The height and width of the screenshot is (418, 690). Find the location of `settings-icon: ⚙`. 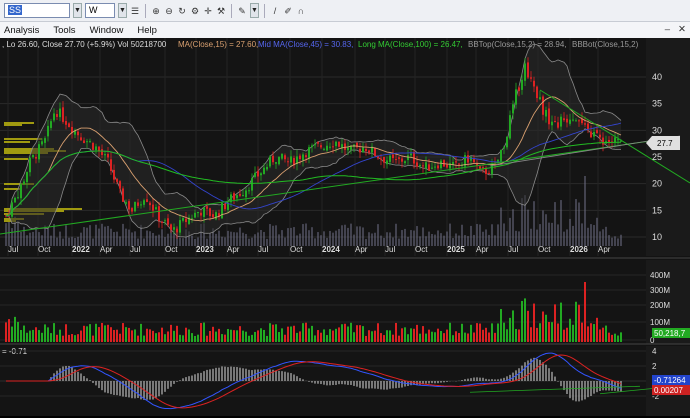

settings-icon: ⚙ is located at coordinates (195, 11).